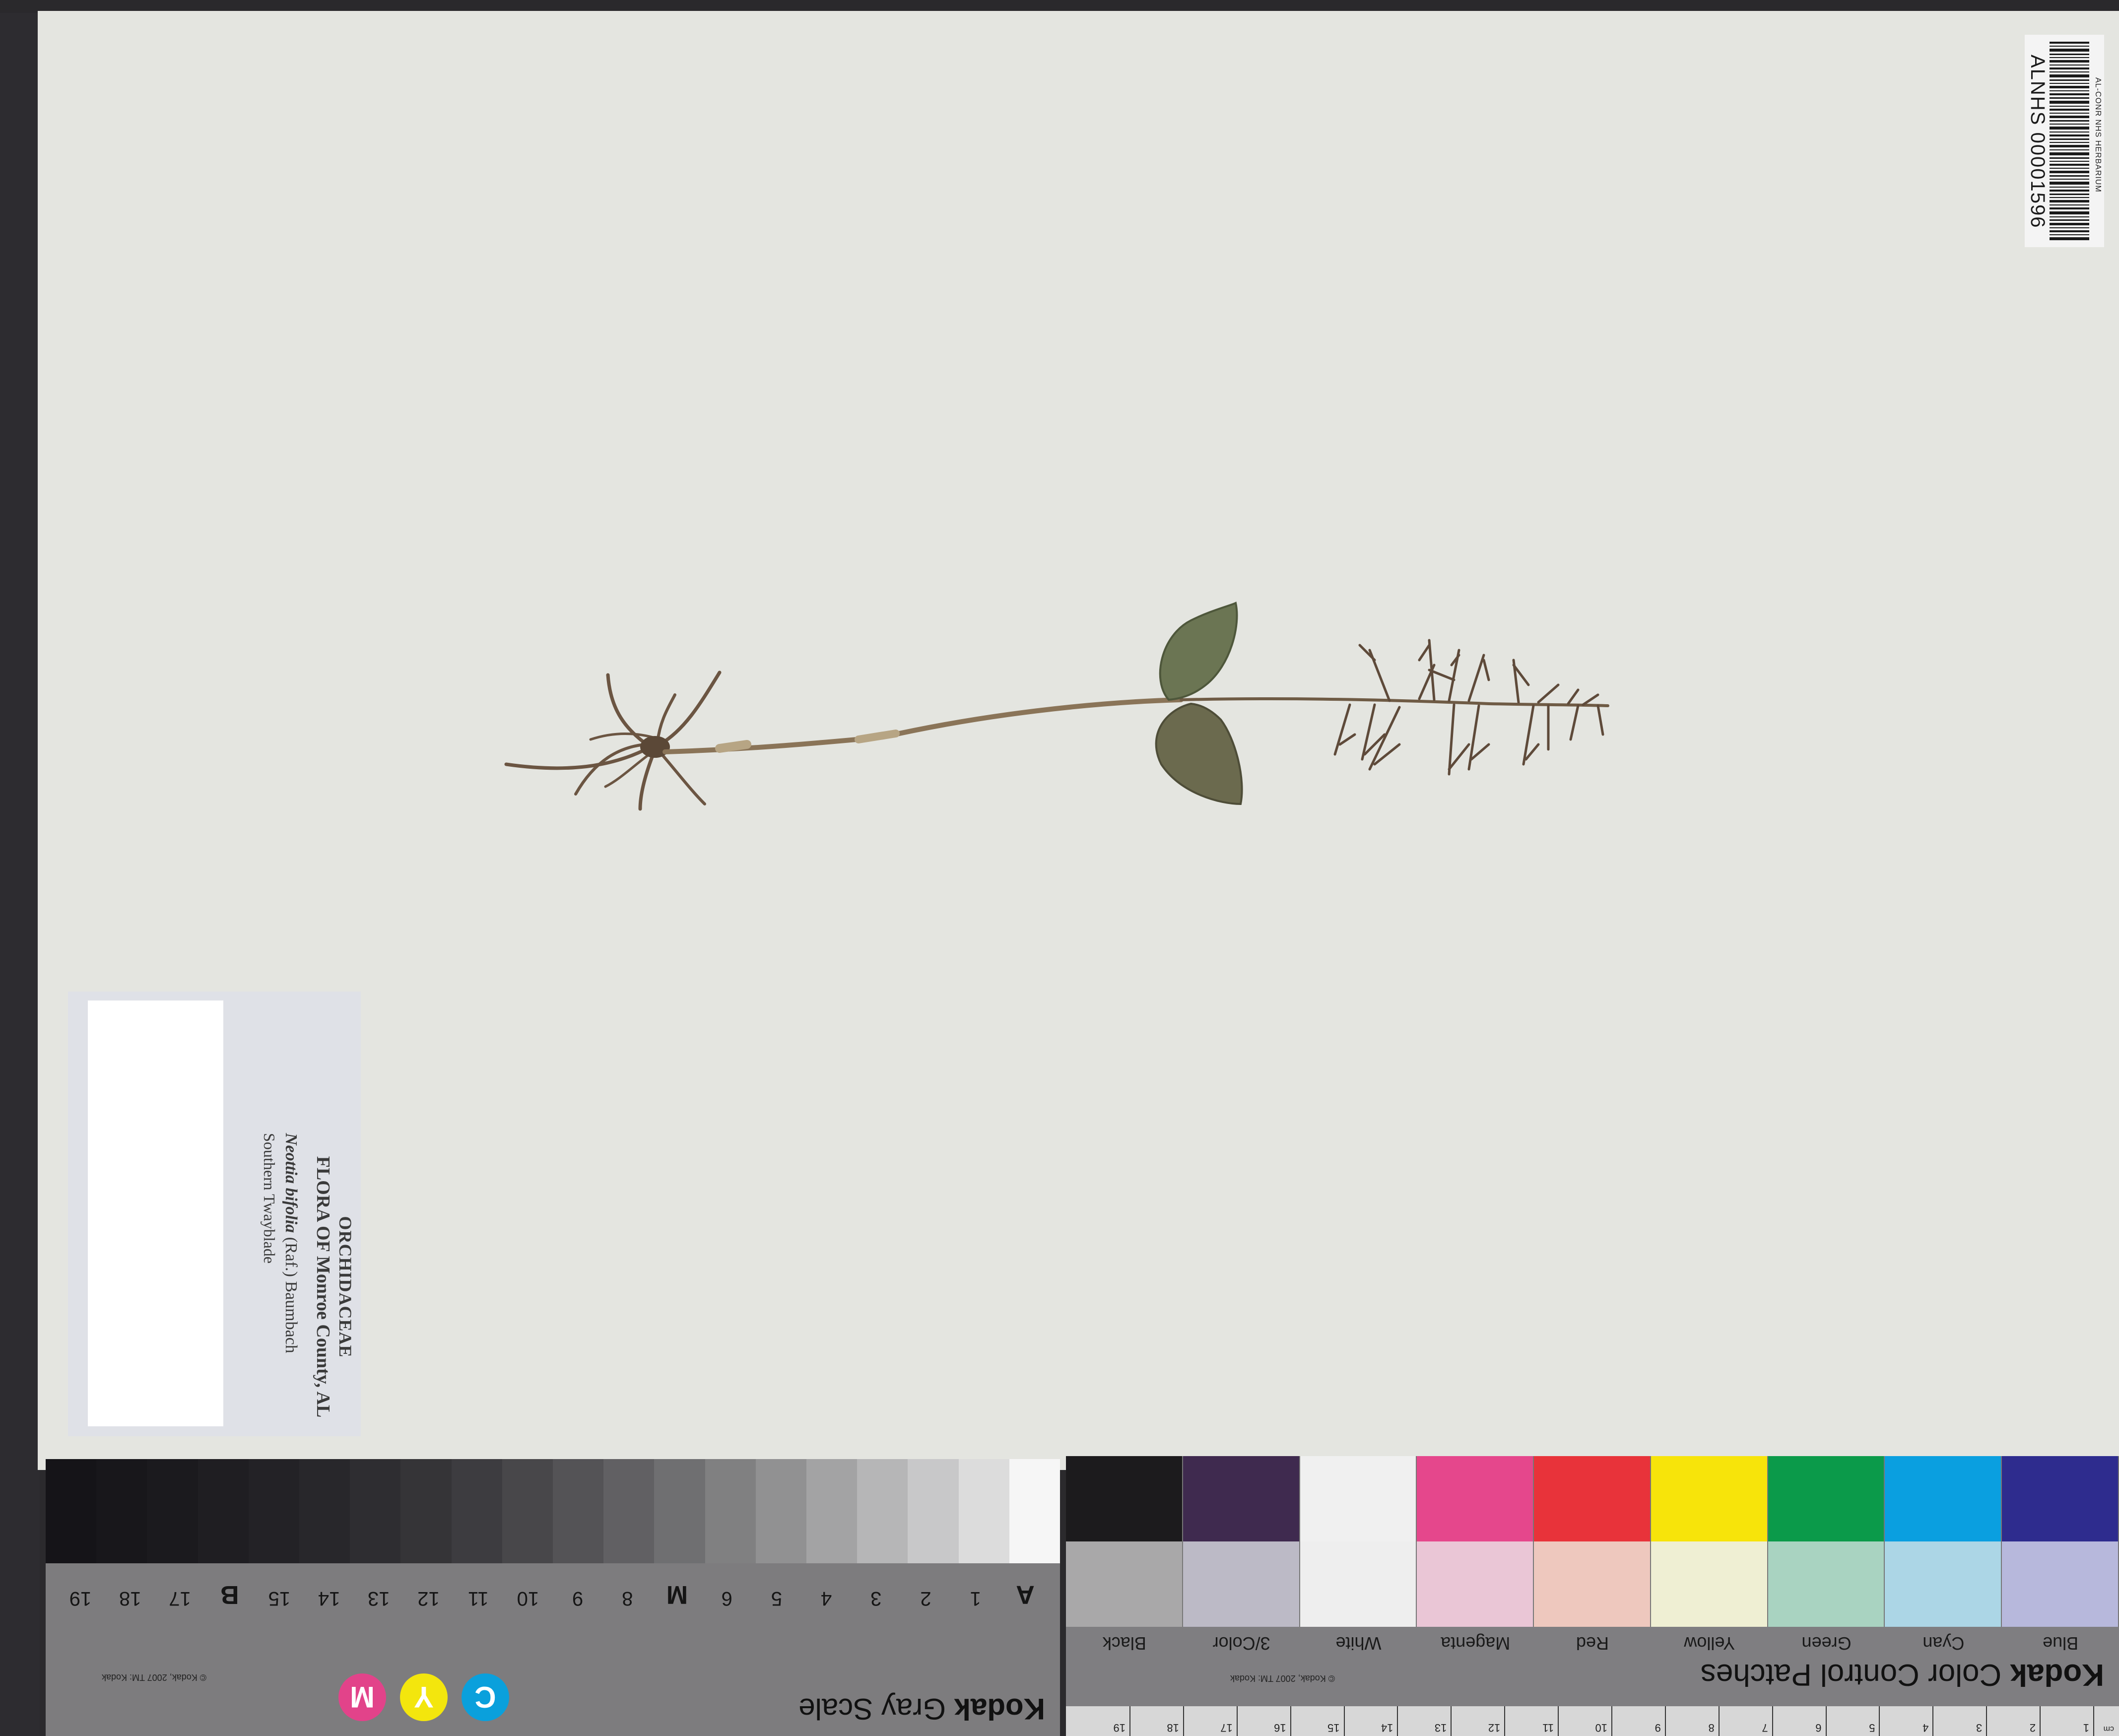 The width and height of the screenshot is (2119, 1736). I want to click on color-patches-title: Kodak Color Control Patches, so click(1903, 1674).